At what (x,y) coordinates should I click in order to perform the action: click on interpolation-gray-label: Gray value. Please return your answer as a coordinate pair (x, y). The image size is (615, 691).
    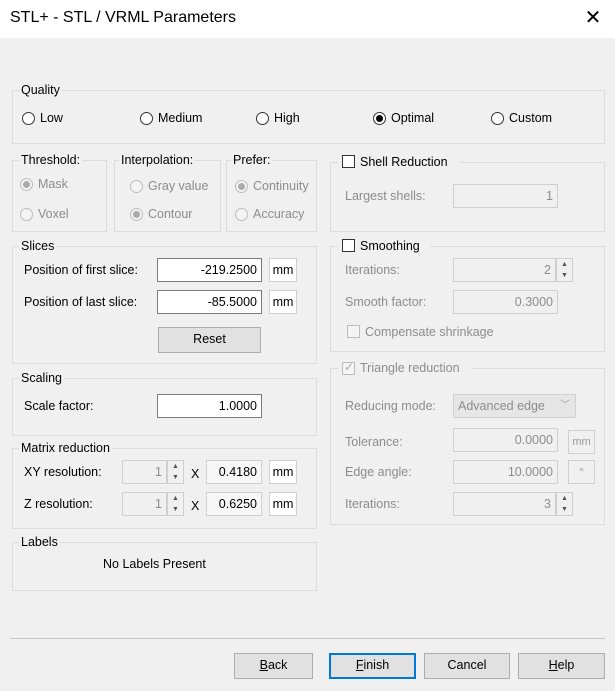
    Looking at the image, I should click on (178, 186).